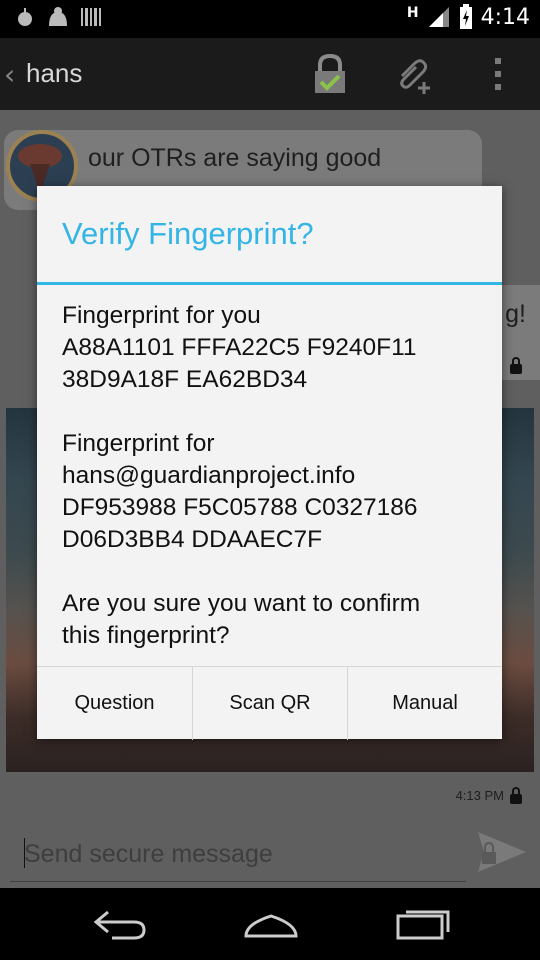 The height and width of the screenshot is (960, 540). I want to click on scan-qr-button: Scan QR, so click(269, 703).